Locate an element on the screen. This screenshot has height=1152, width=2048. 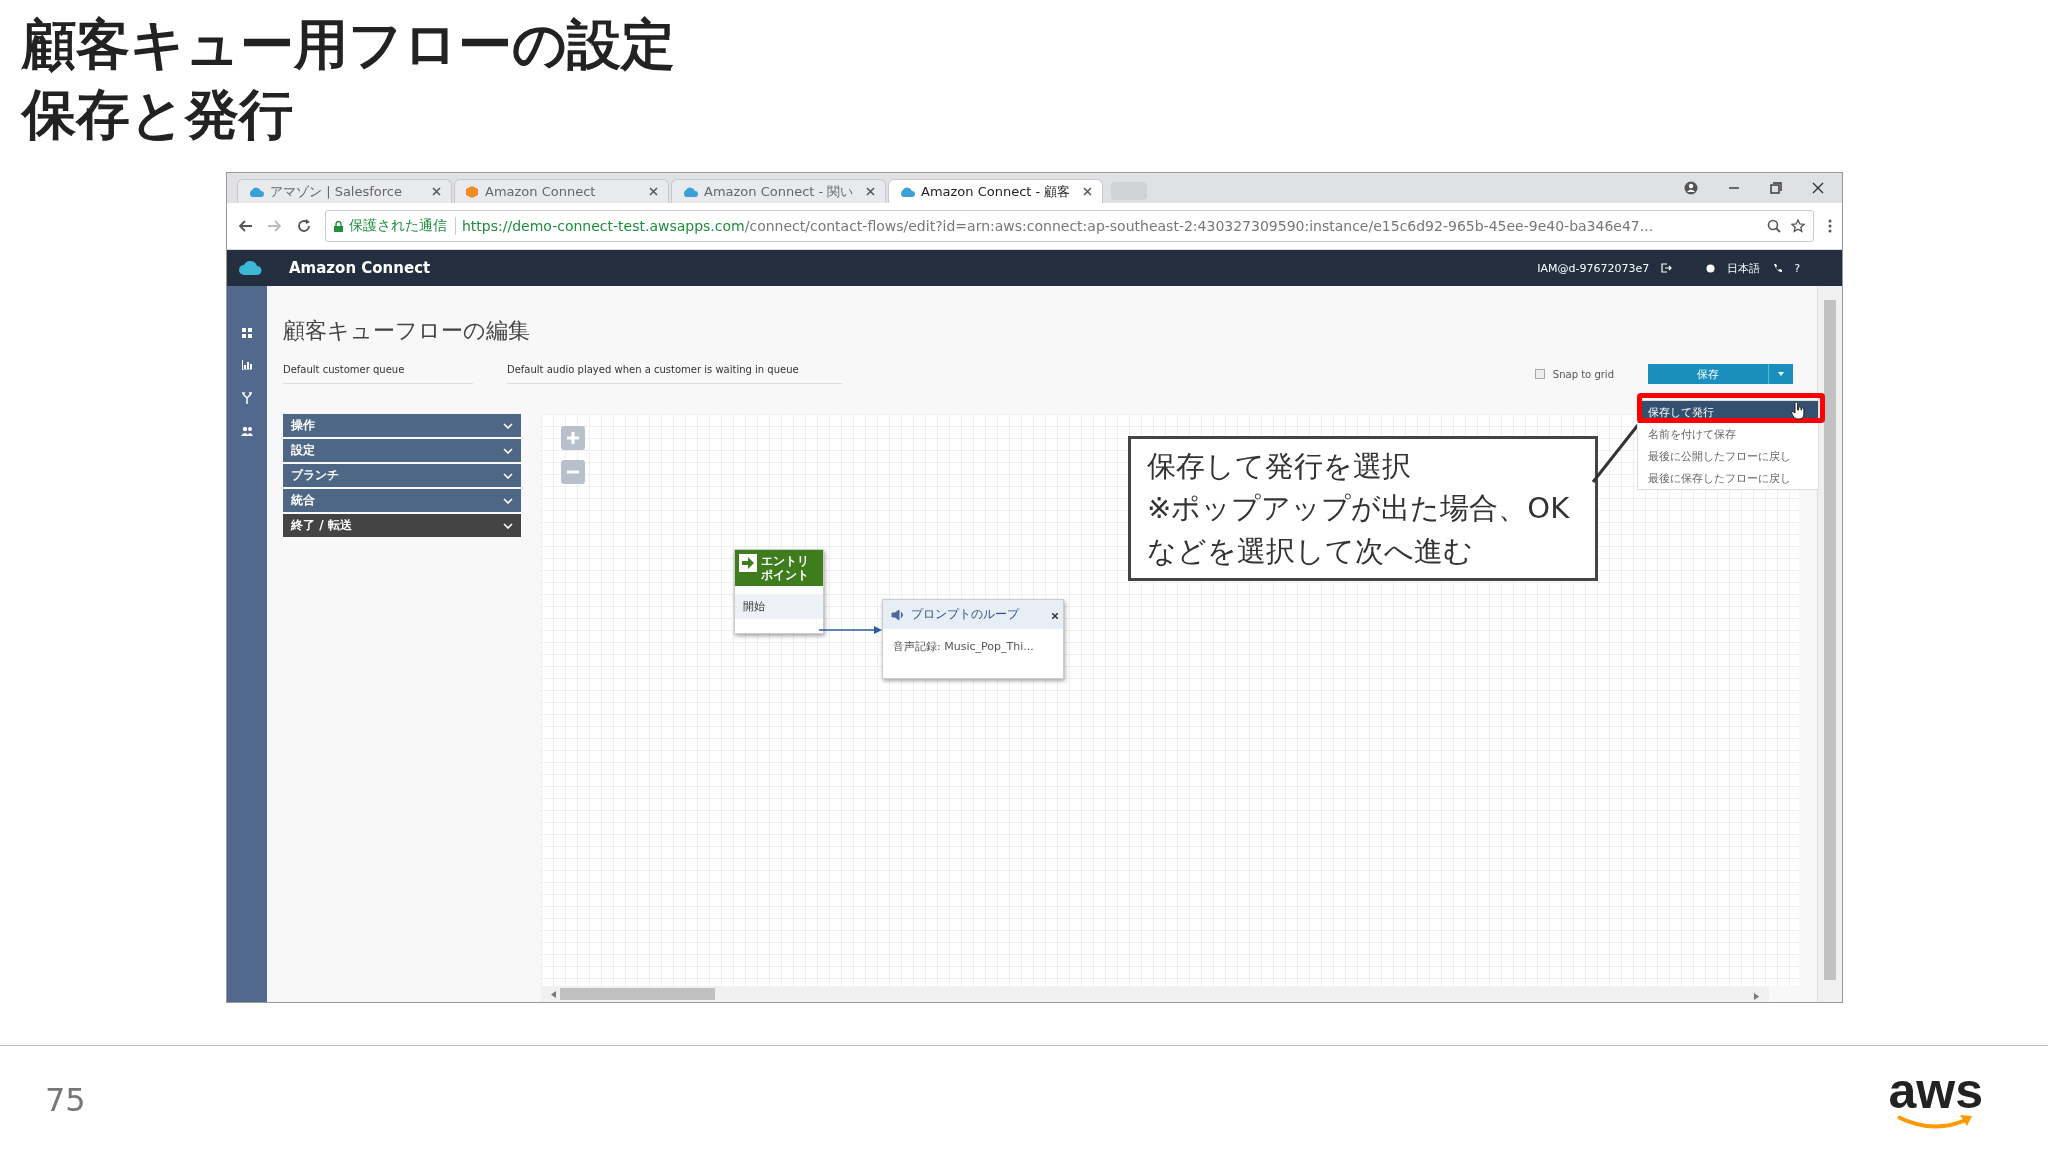
plus-icon is located at coordinates (573, 438).